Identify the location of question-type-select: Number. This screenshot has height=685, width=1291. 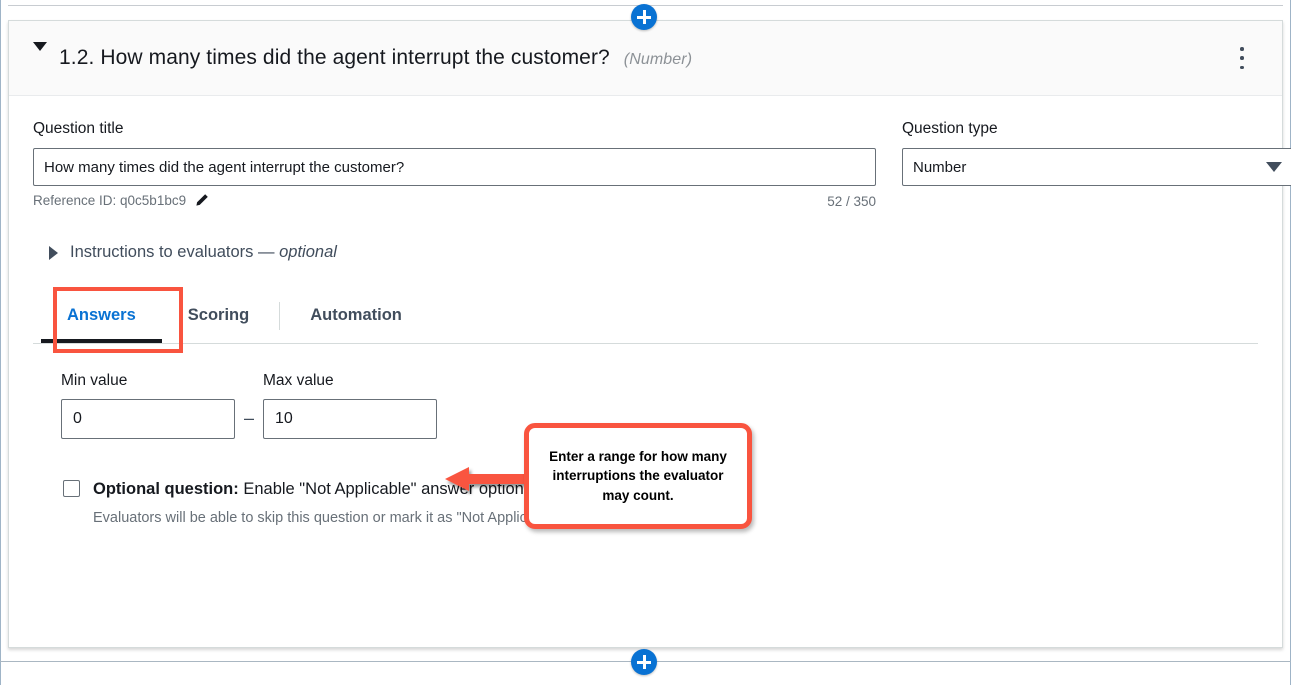
(1096, 167).